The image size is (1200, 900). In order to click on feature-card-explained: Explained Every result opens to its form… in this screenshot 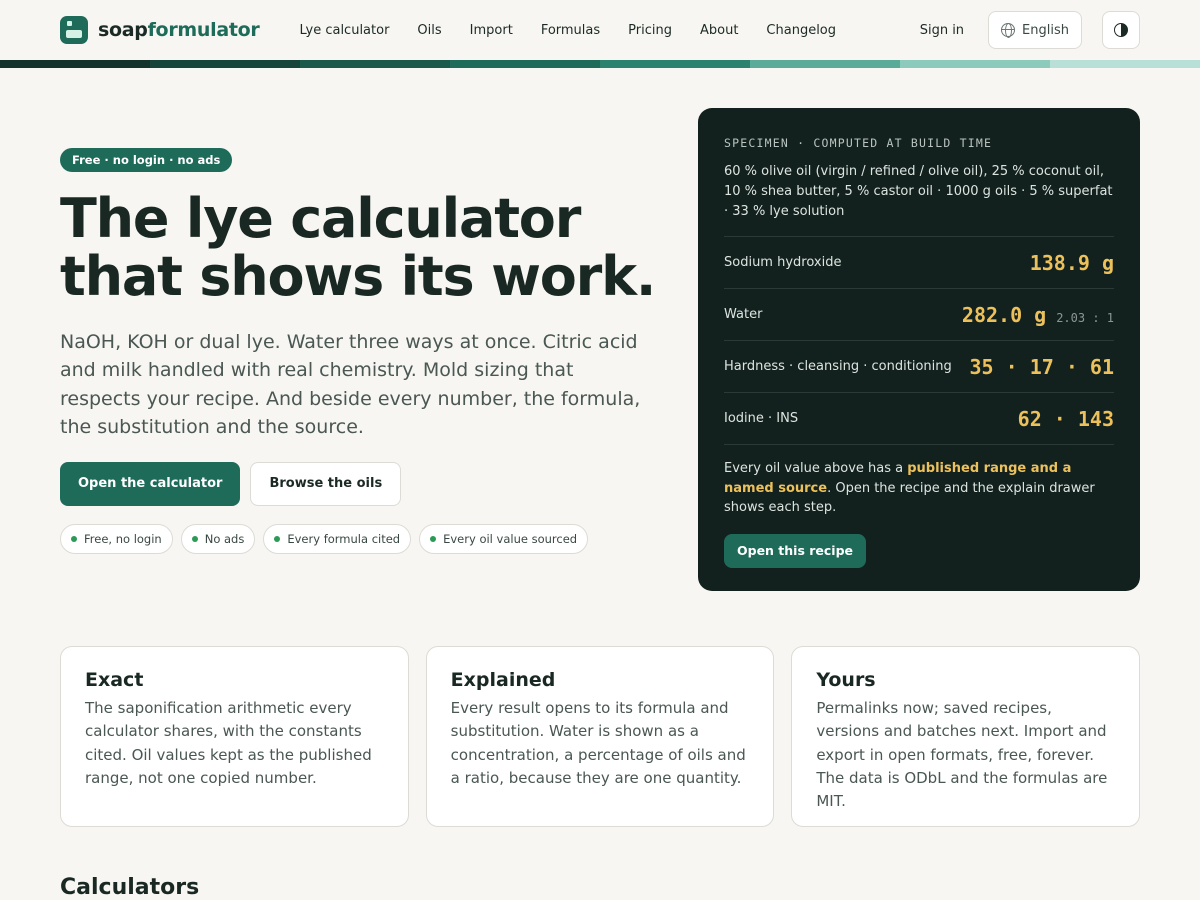, I will do `click(600, 736)`.